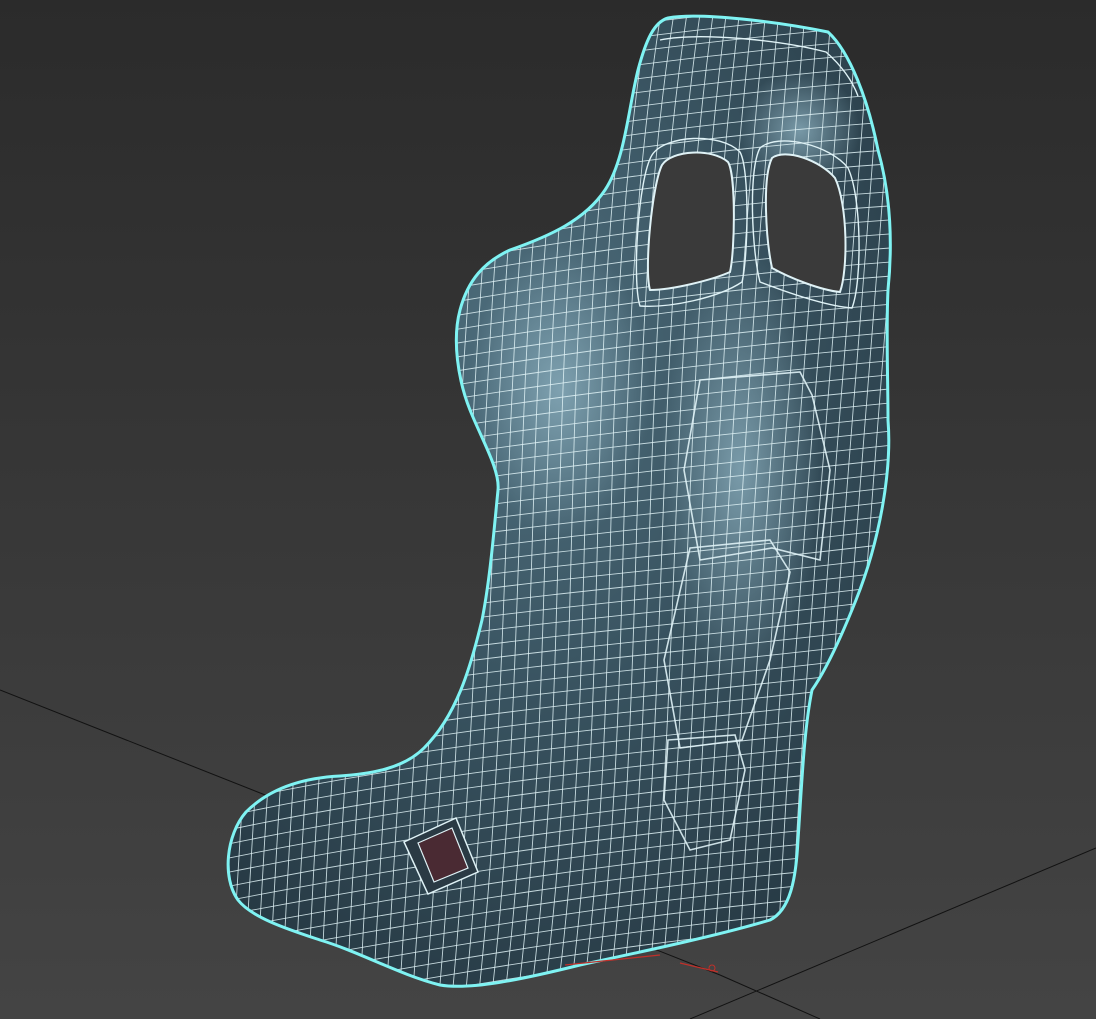 This screenshot has height=1019, width=1096. What do you see at coordinates (805, 223) in the screenshot?
I see `headrest-belt-hole-right` at bounding box center [805, 223].